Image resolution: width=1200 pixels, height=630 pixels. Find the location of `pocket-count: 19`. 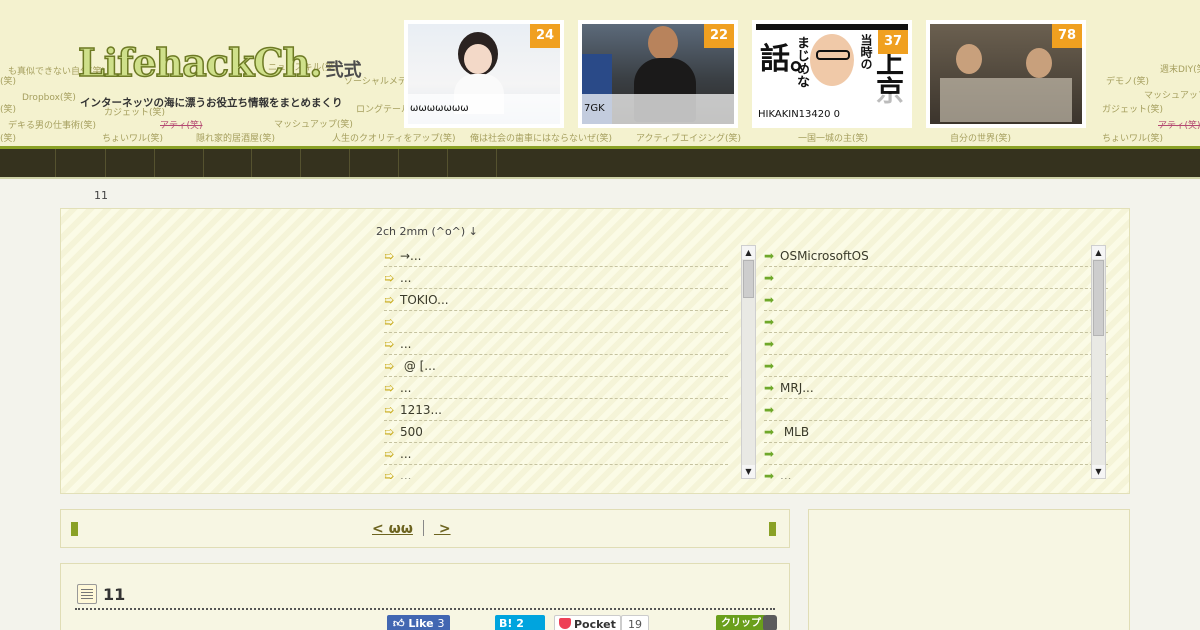

pocket-count: 19 is located at coordinates (635, 622).